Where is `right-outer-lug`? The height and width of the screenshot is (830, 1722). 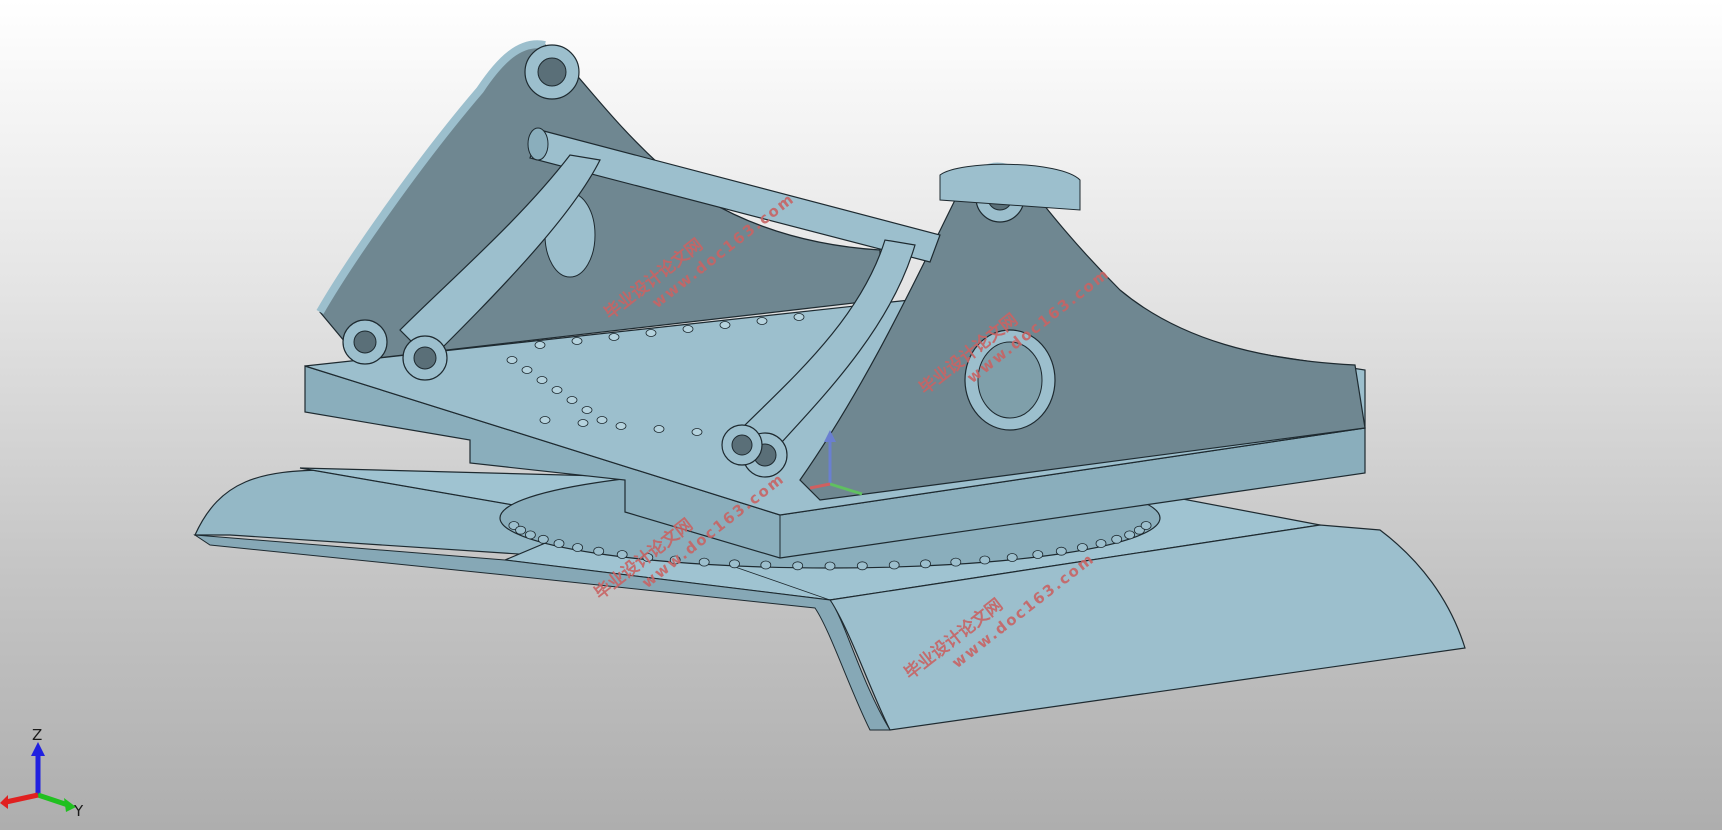
right-outer-lug is located at coordinates (742, 445).